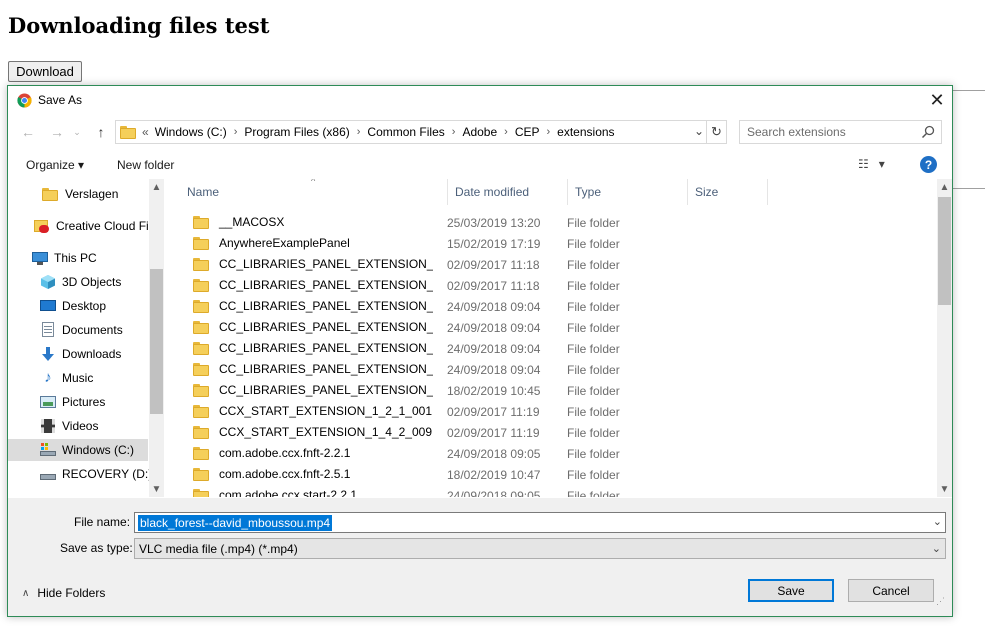  I want to click on nav-item-verslagen: Verslagen, so click(78, 194).